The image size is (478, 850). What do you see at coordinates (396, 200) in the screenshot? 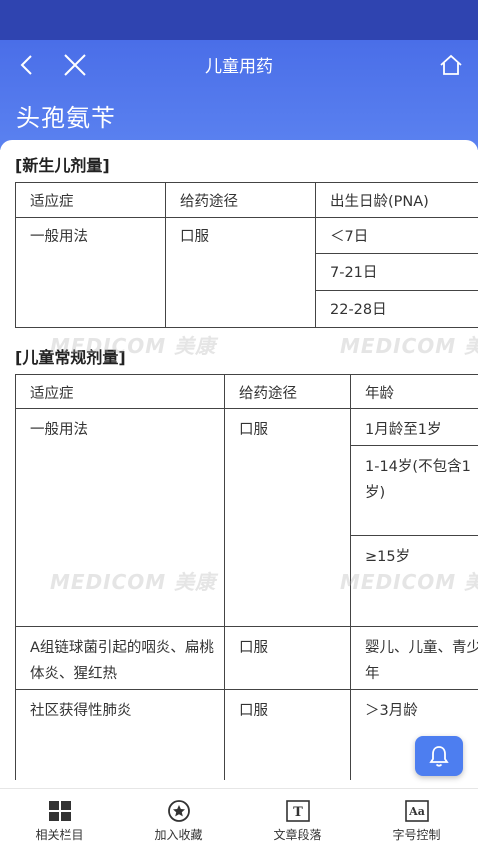
I see `table-header-cell: 出生日龄(PNA)` at bounding box center [396, 200].